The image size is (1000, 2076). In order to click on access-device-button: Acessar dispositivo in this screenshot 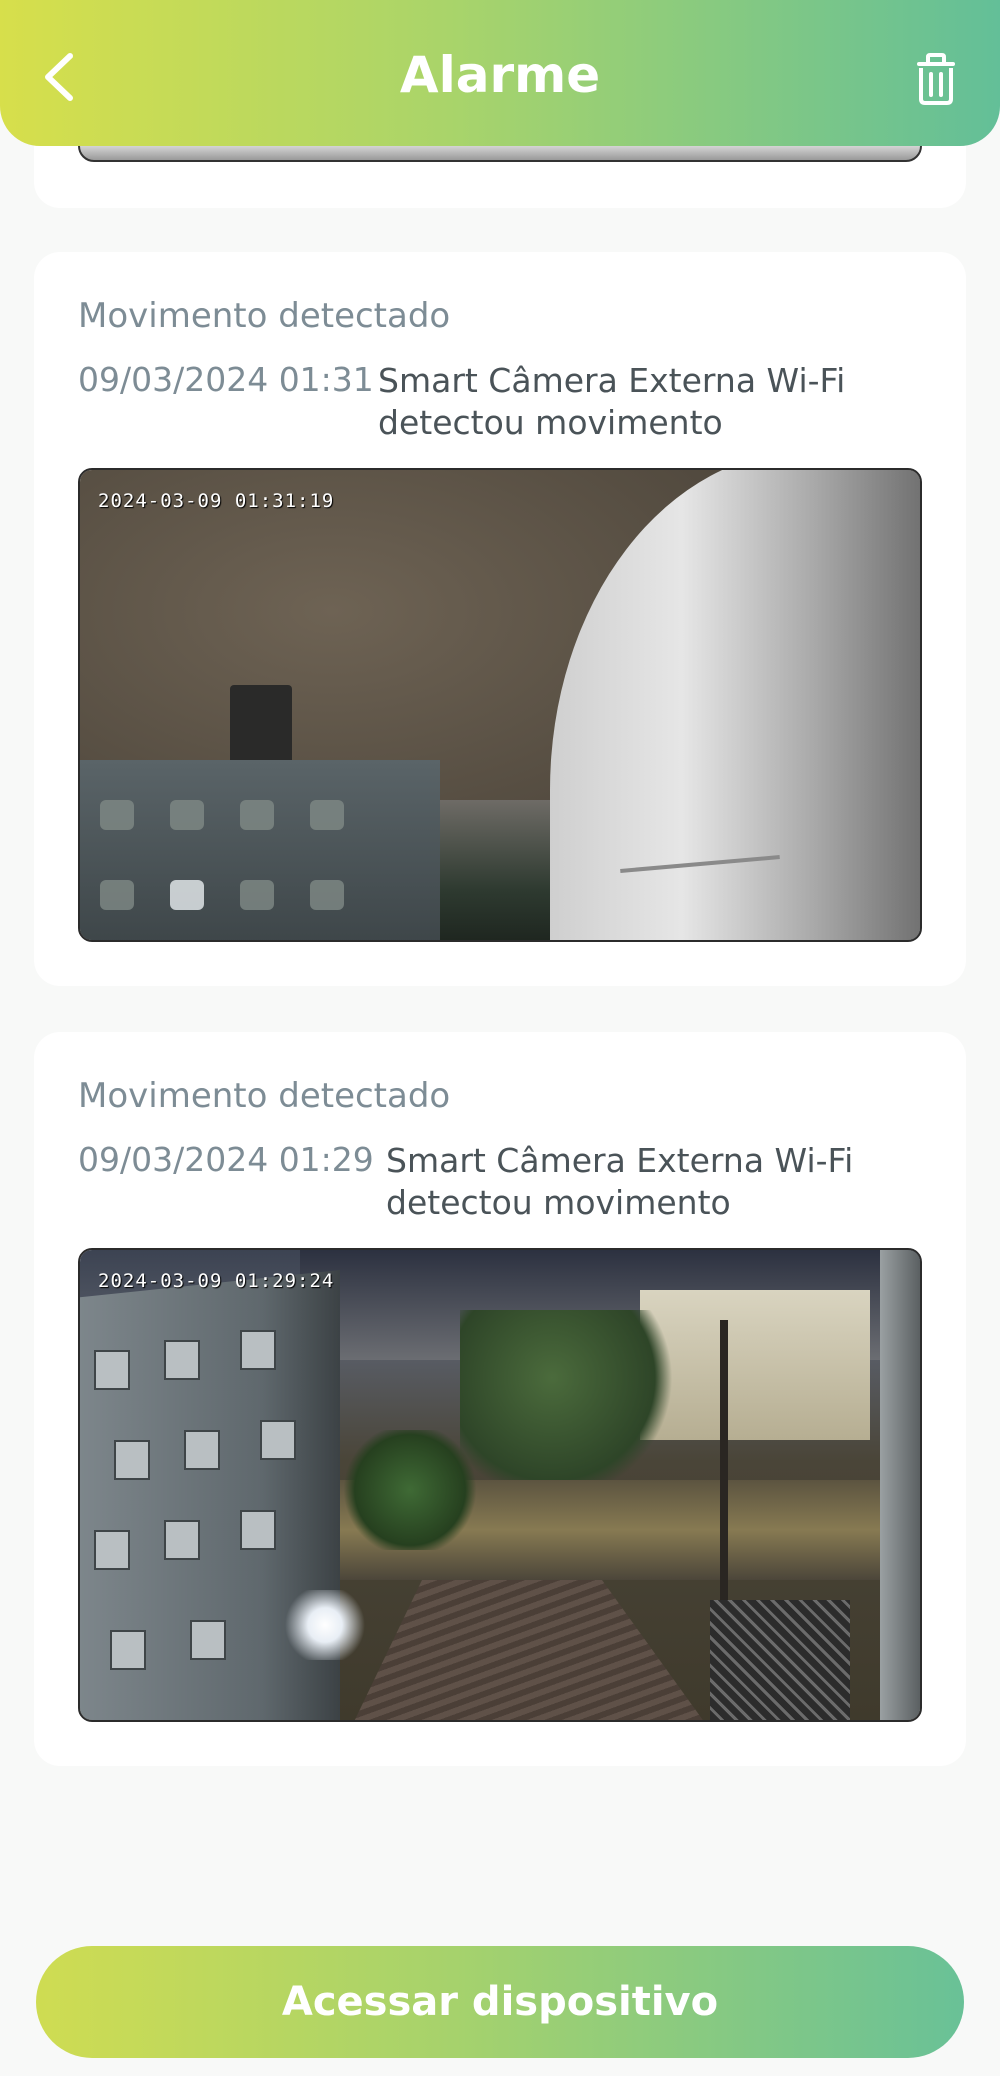, I will do `click(500, 2002)`.